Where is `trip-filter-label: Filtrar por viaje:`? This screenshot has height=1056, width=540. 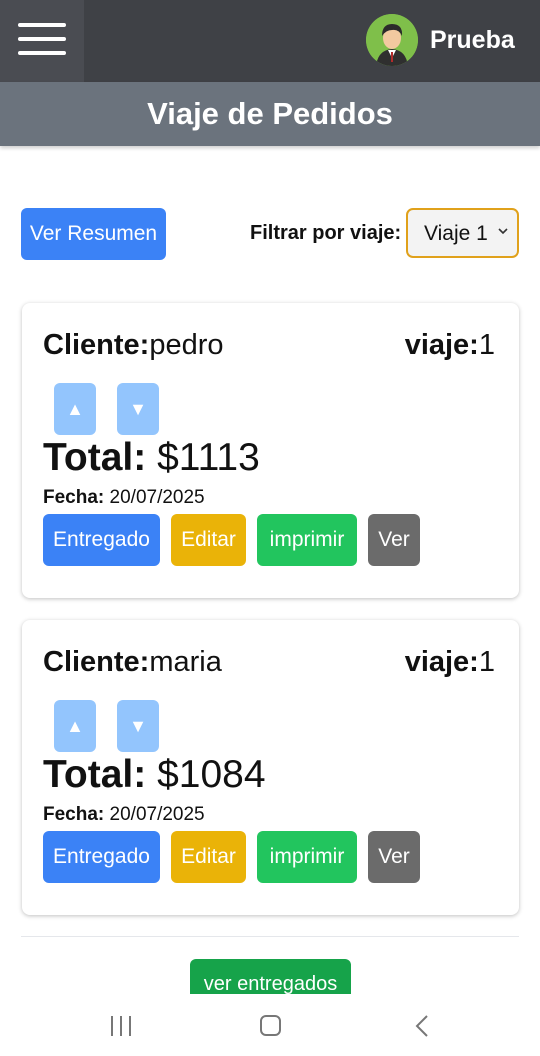 trip-filter-label: Filtrar por viaje: is located at coordinates (326, 233).